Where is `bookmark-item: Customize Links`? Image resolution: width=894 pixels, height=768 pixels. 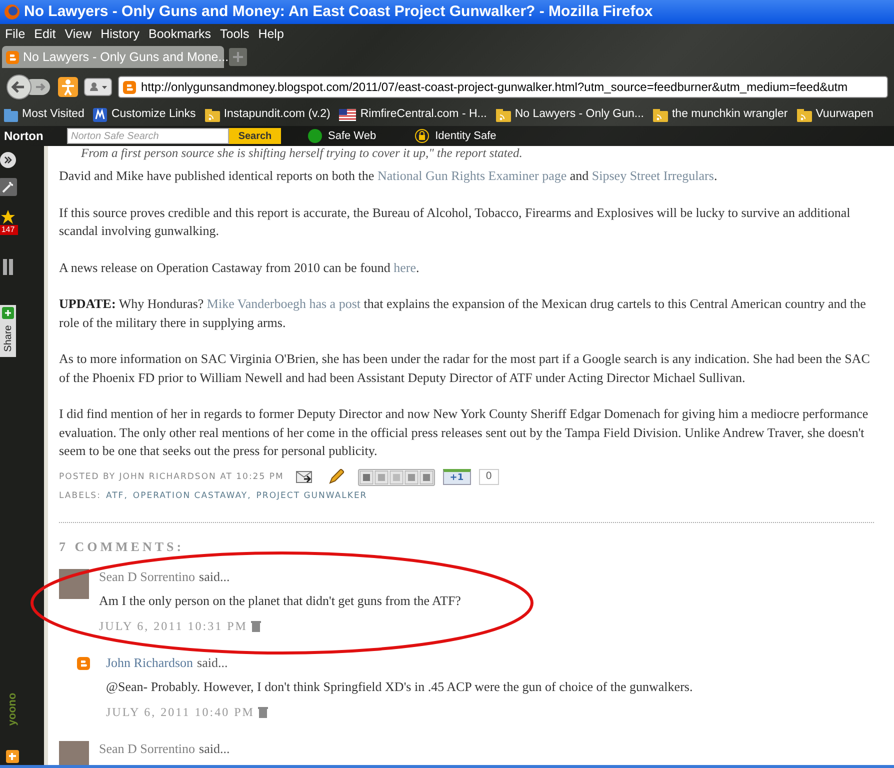
bookmark-item: Customize Links is located at coordinates (144, 115).